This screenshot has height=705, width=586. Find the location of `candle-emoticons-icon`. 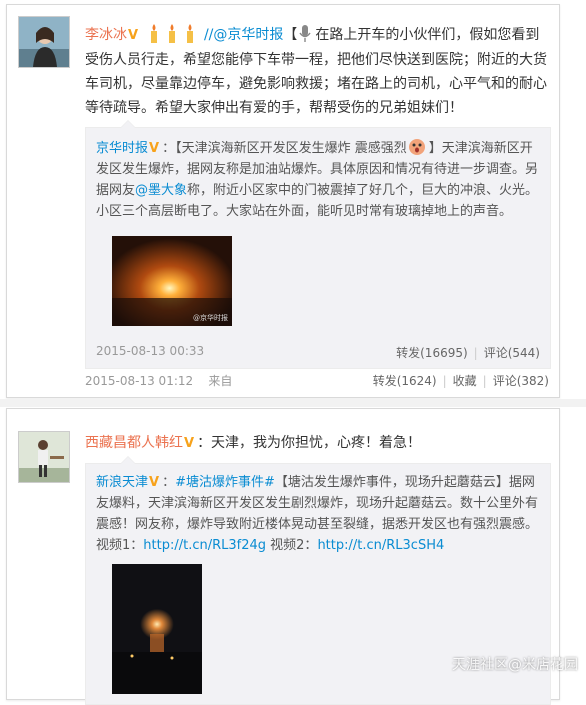

candle-emoticons-icon is located at coordinates (172, 33).